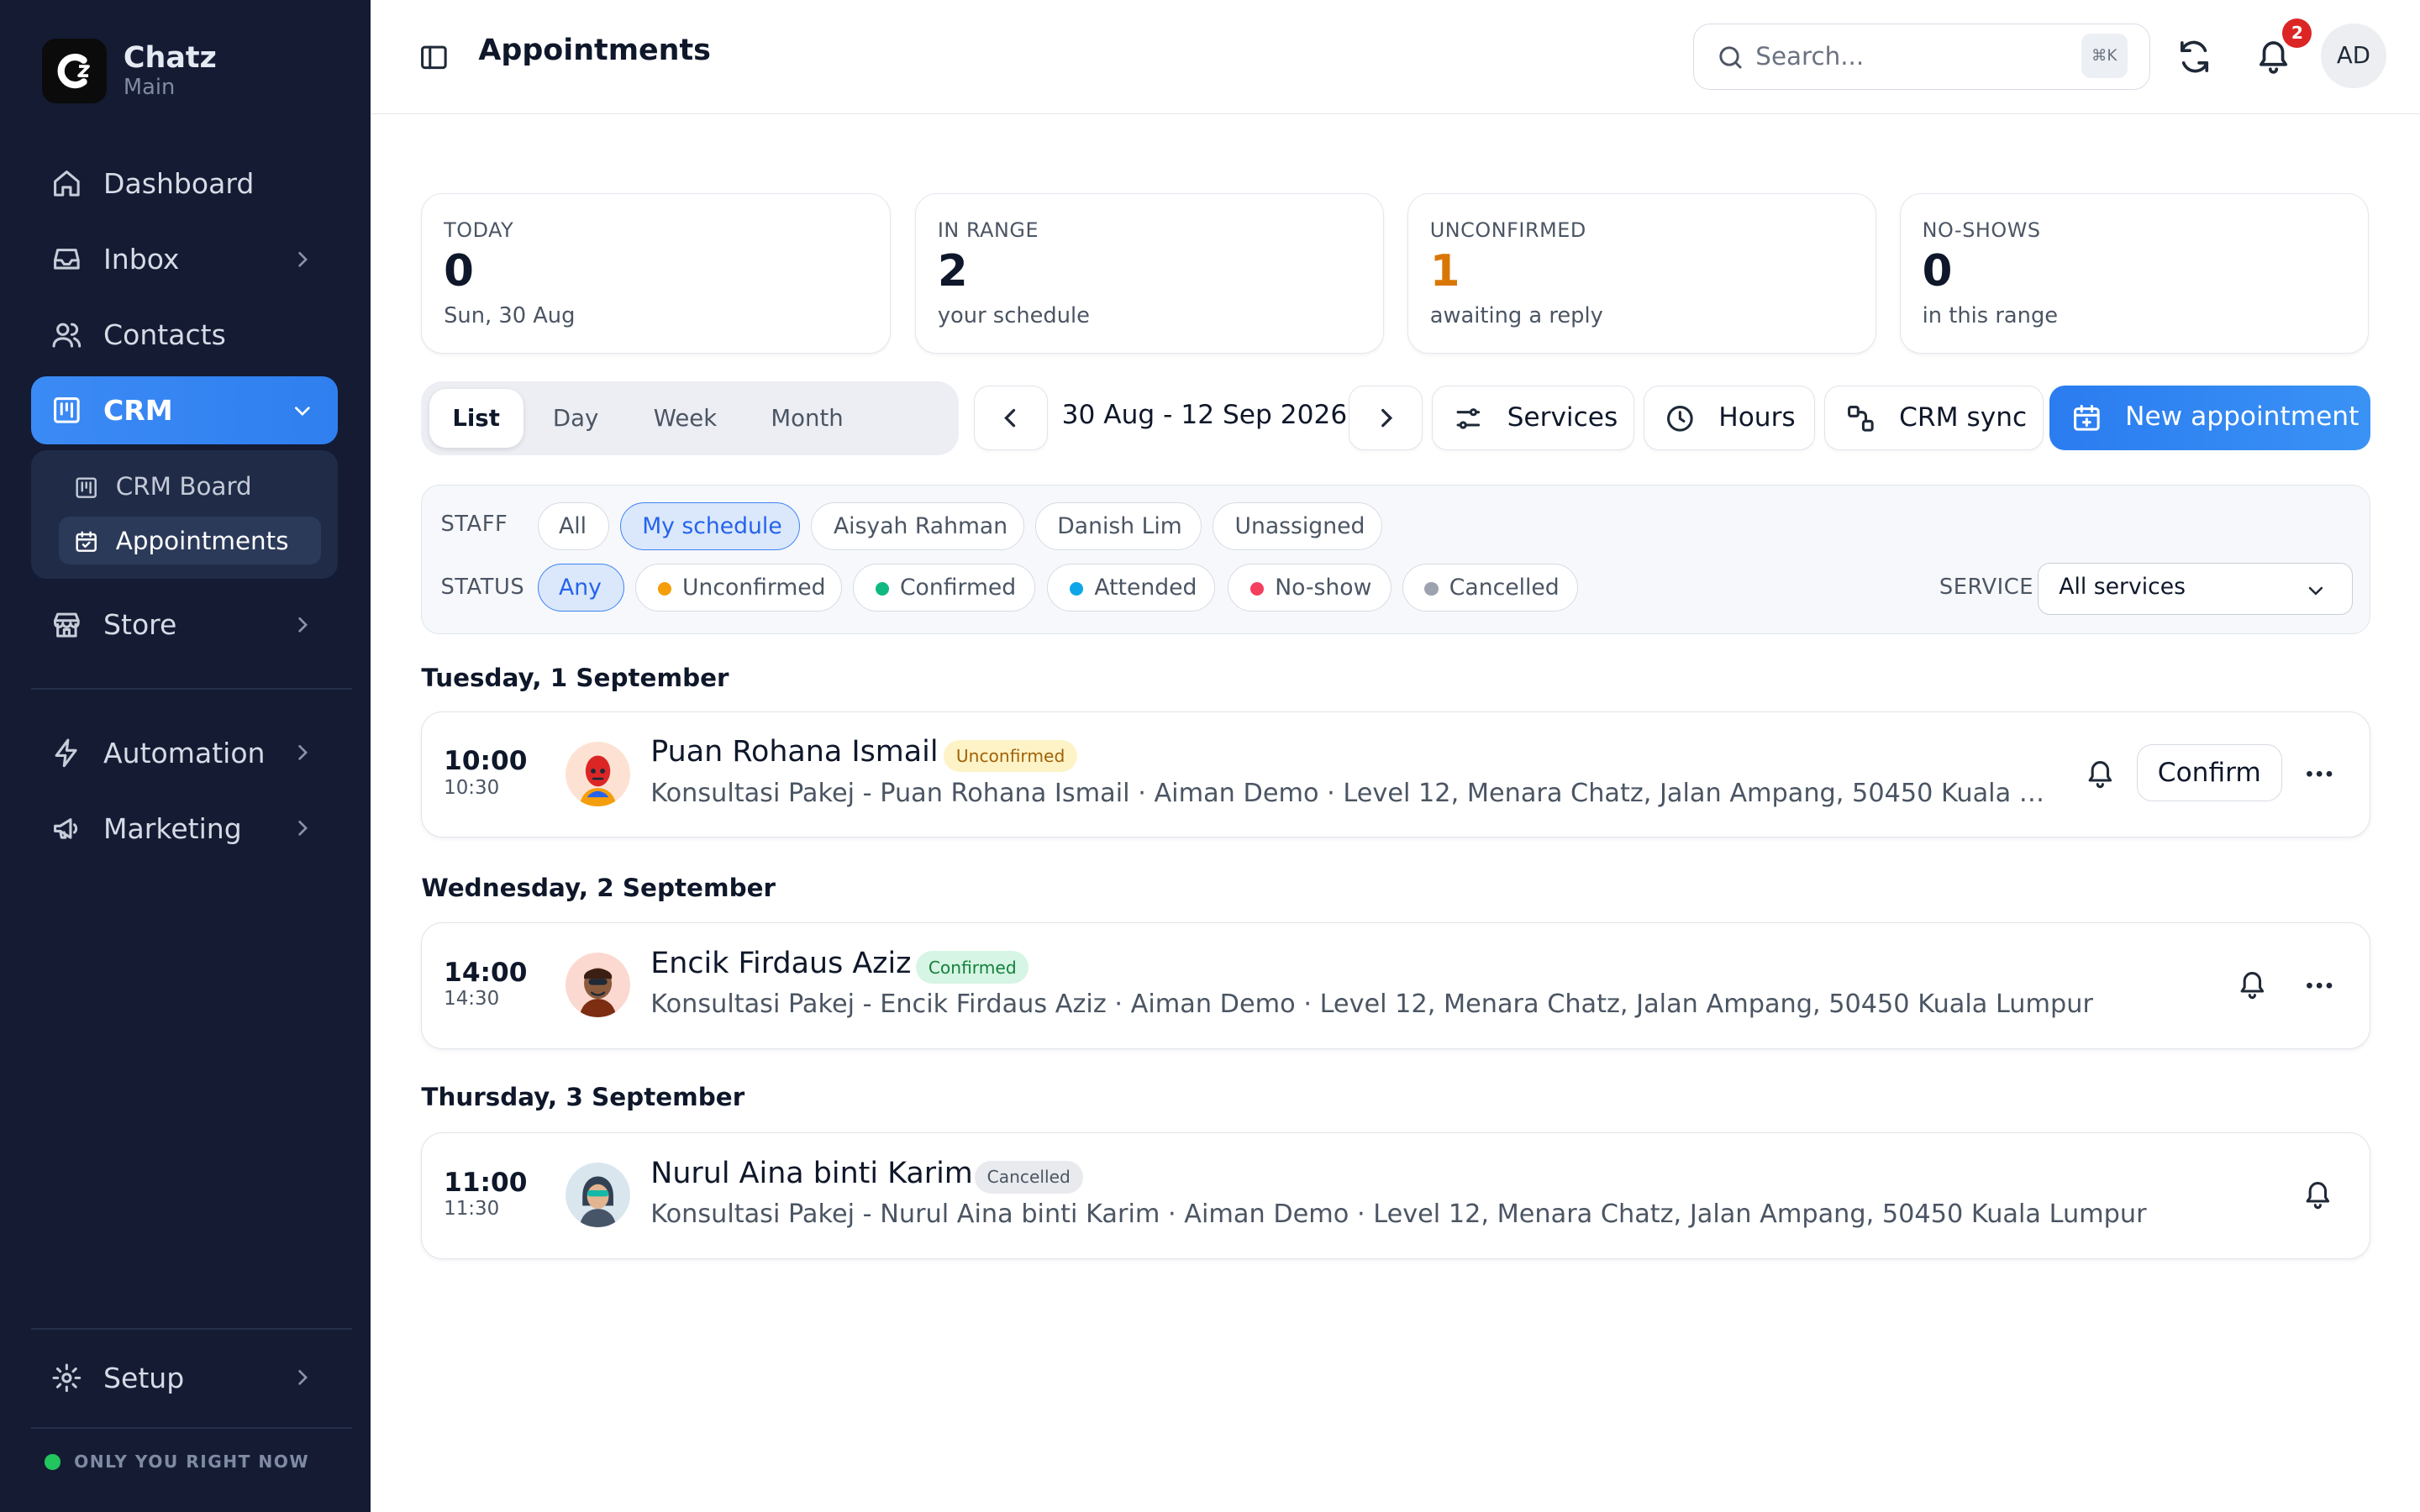 The width and height of the screenshot is (2420, 1512). What do you see at coordinates (185, 259) in the screenshot?
I see `sidebar-item-inbox: Inbox` at bounding box center [185, 259].